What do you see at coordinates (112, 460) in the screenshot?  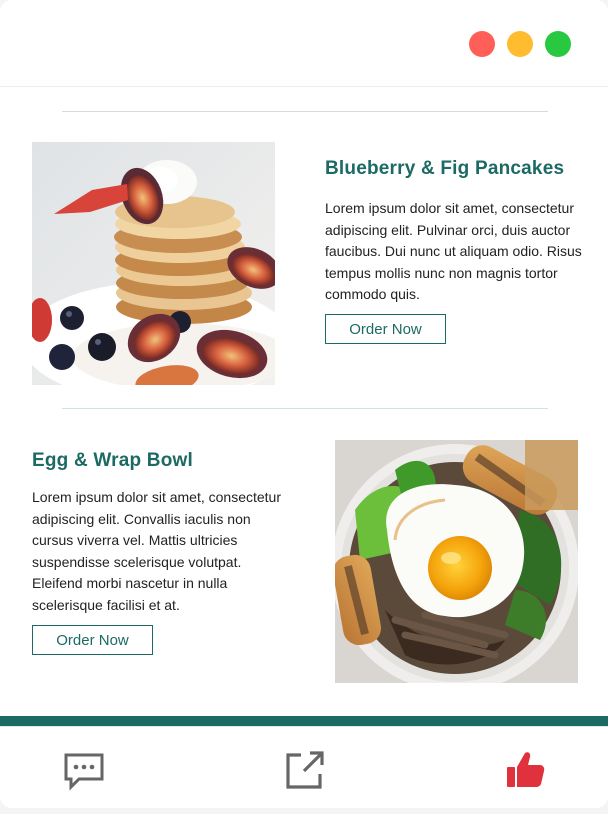 I see `item-title: Egg & Wrap Bowl` at bounding box center [112, 460].